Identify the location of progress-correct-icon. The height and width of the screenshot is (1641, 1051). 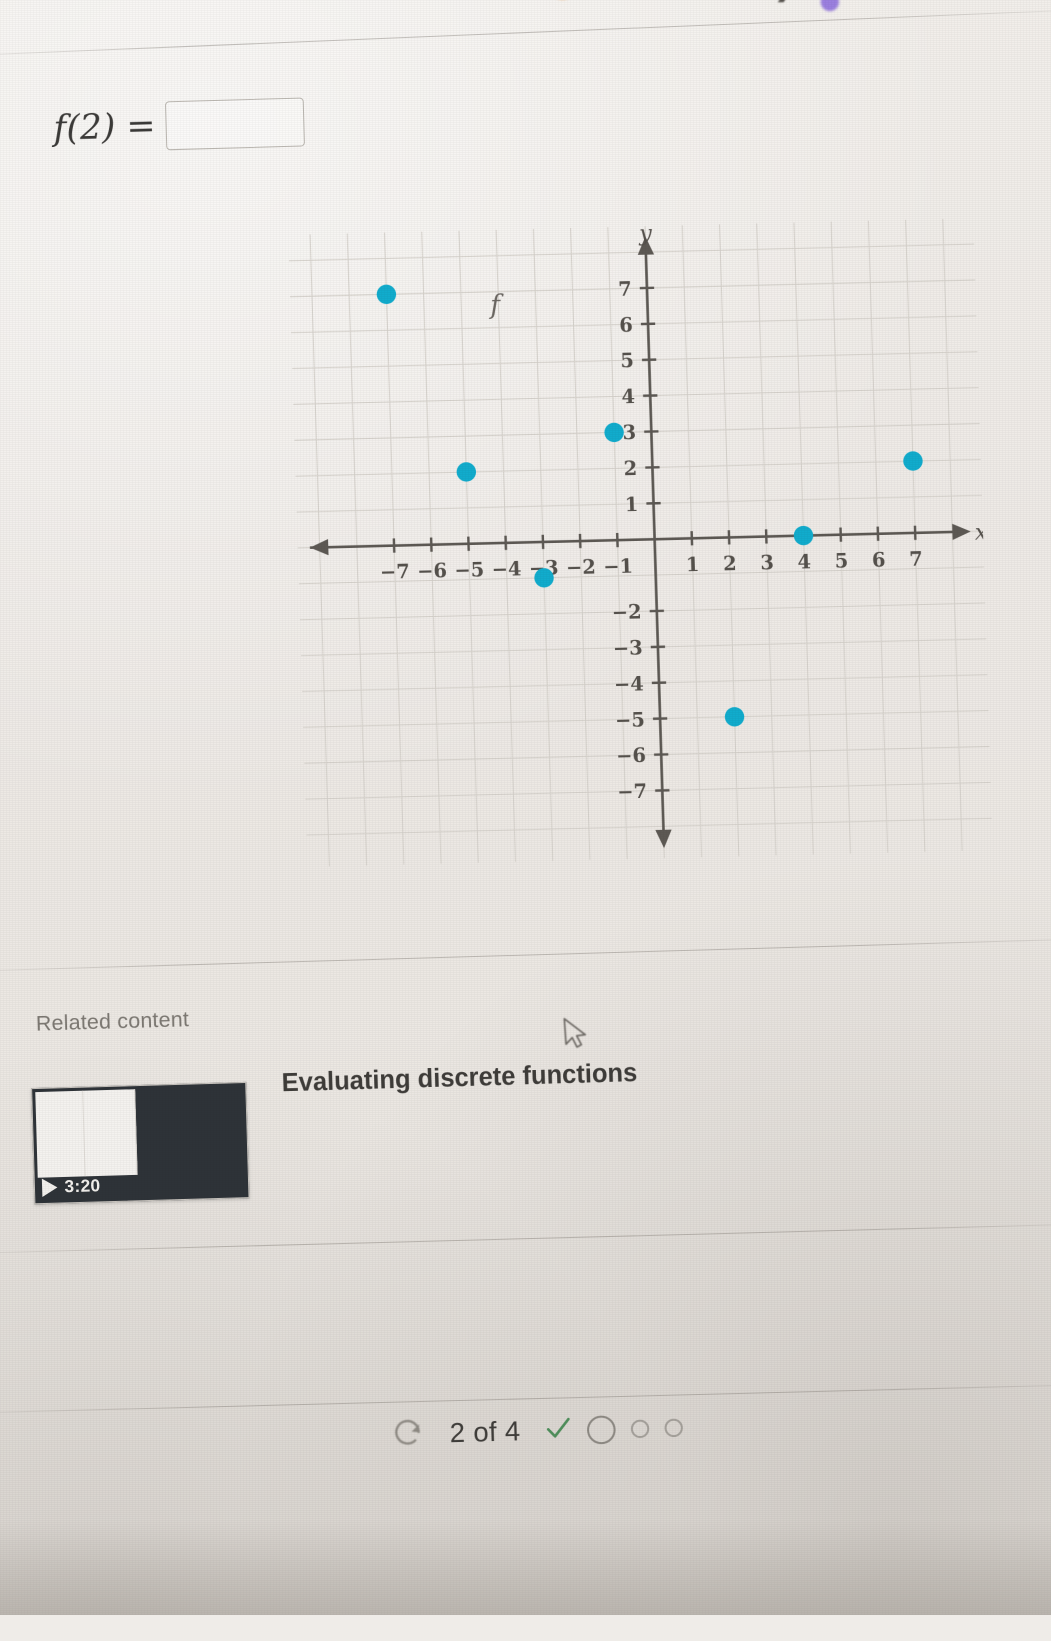
(557, 1430).